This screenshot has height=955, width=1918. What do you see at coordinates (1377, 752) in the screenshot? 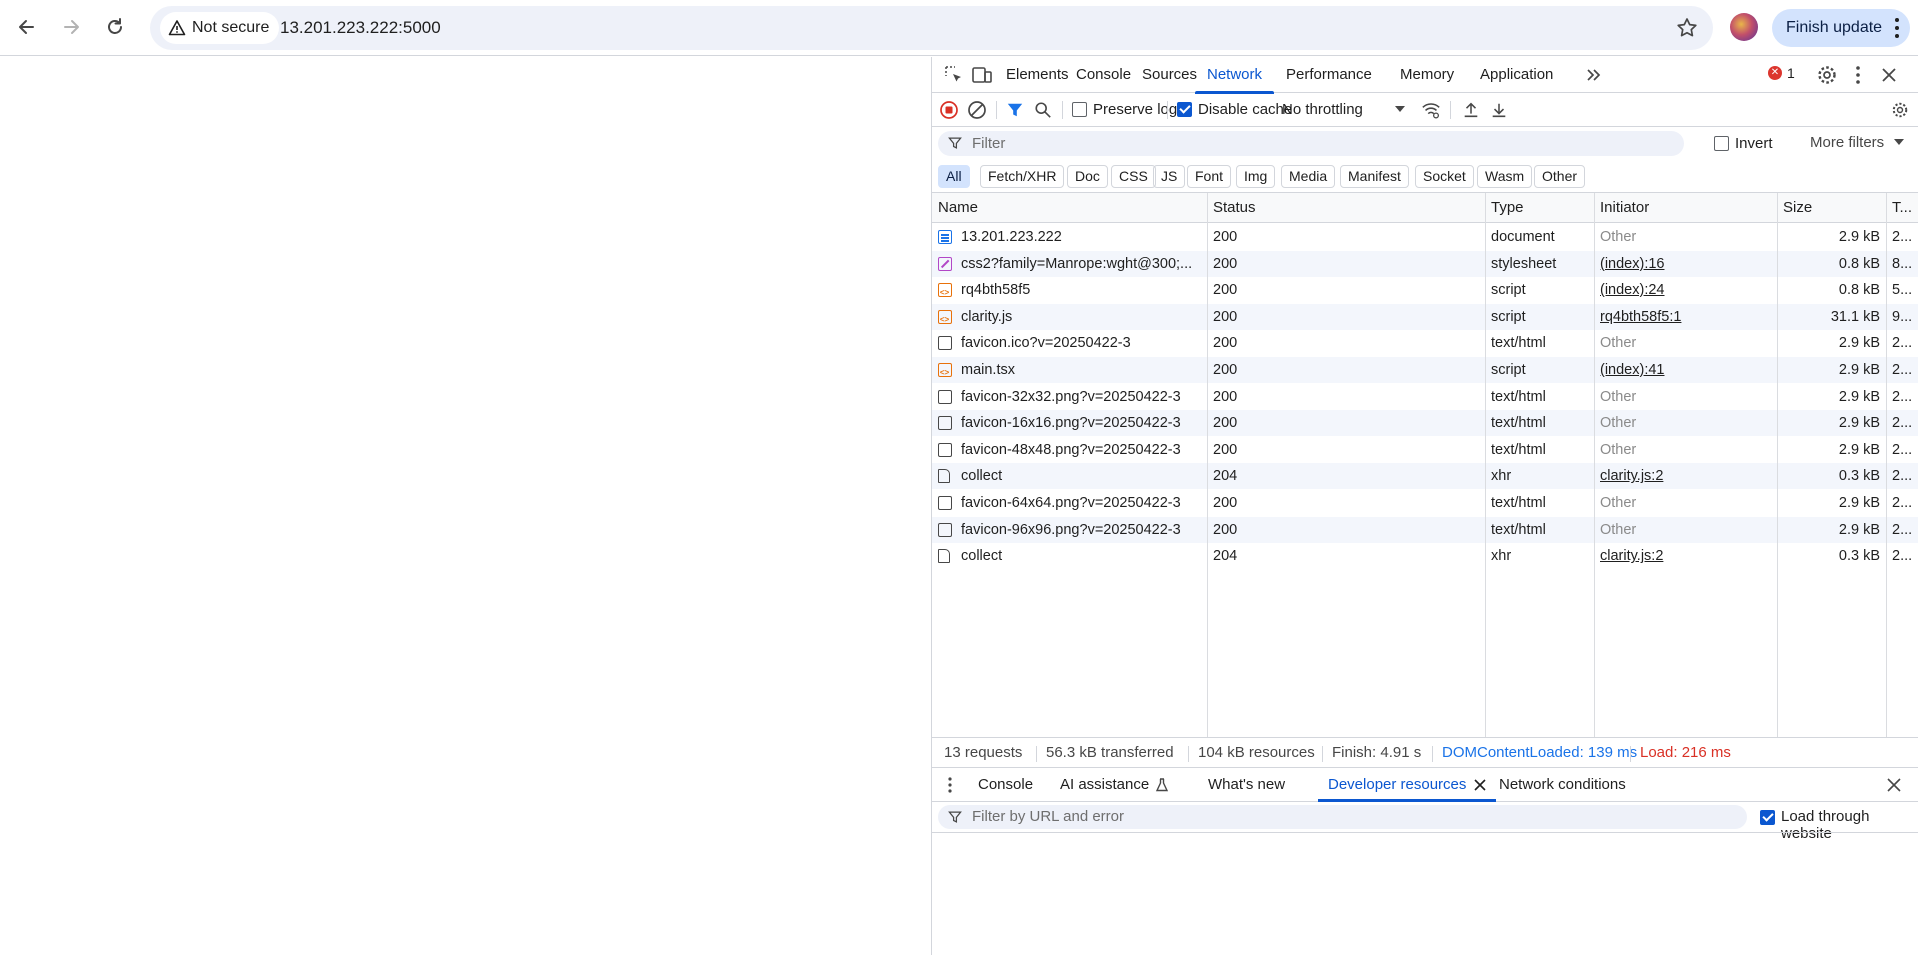
I see `finish-time: Finish: 4.91 s` at bounding box center [1377, 752].